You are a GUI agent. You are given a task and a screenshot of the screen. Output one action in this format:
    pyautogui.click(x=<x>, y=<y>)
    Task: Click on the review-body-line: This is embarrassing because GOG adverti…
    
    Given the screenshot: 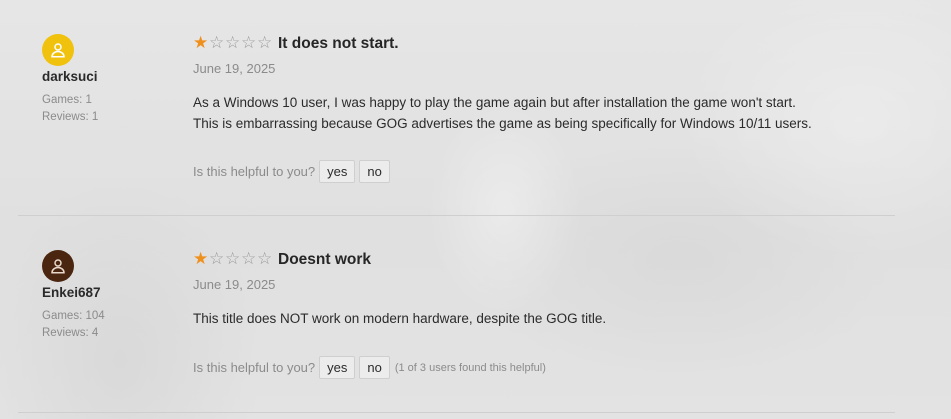 What is the action you would take?
    pyautogui.click(x=502, y=123)
    